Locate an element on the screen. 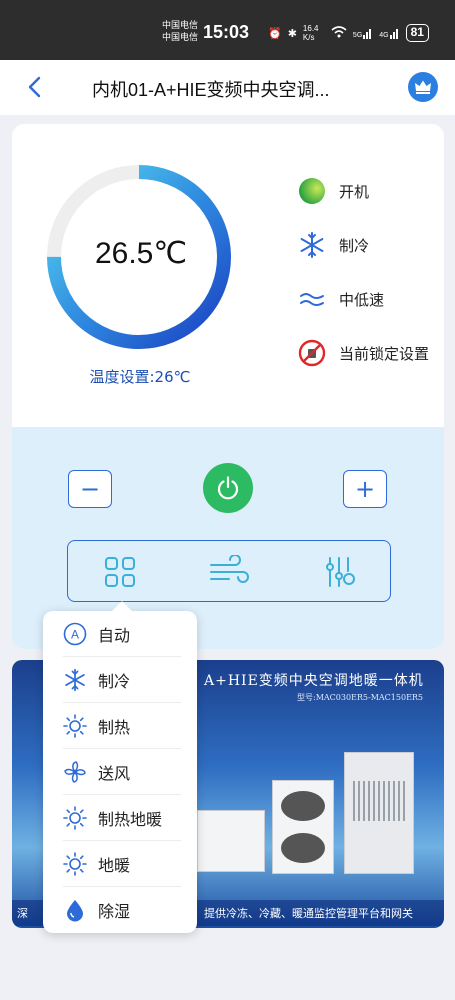 Image resolution: width=455 pixels, height=1000 pixels. banner-left-text: 深 is located at coordinates (22, 913).